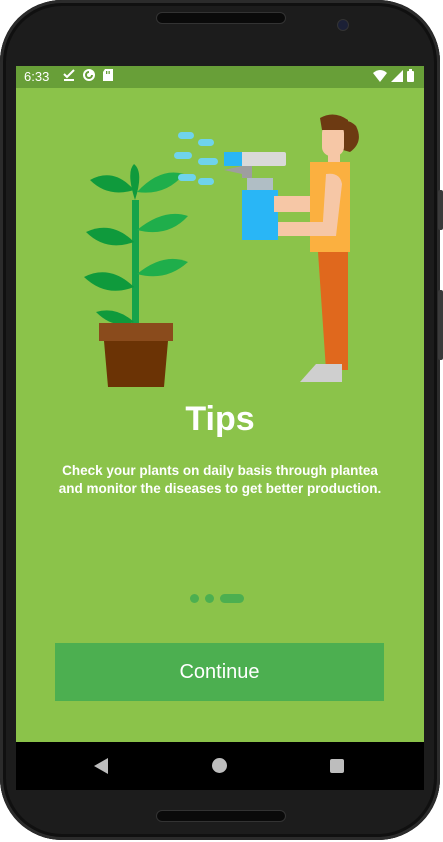 Image resolution: width=443 pixels, height=842 pixels. I want to click on status-time: 6:33, so click(37, 76).